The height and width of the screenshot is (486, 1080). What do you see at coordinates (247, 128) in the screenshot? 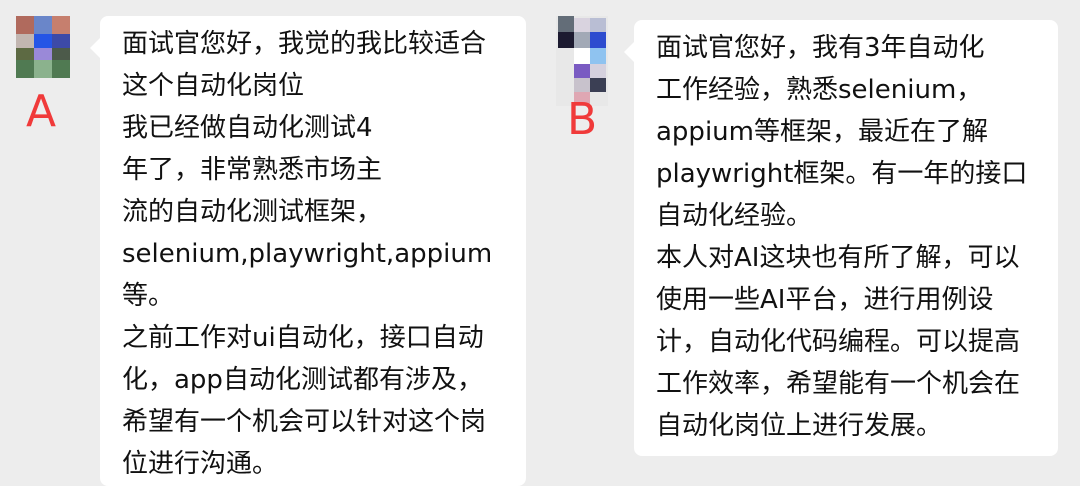
I see `message-line: 我已经做自动化测试4` at bounding box center [247, 128].